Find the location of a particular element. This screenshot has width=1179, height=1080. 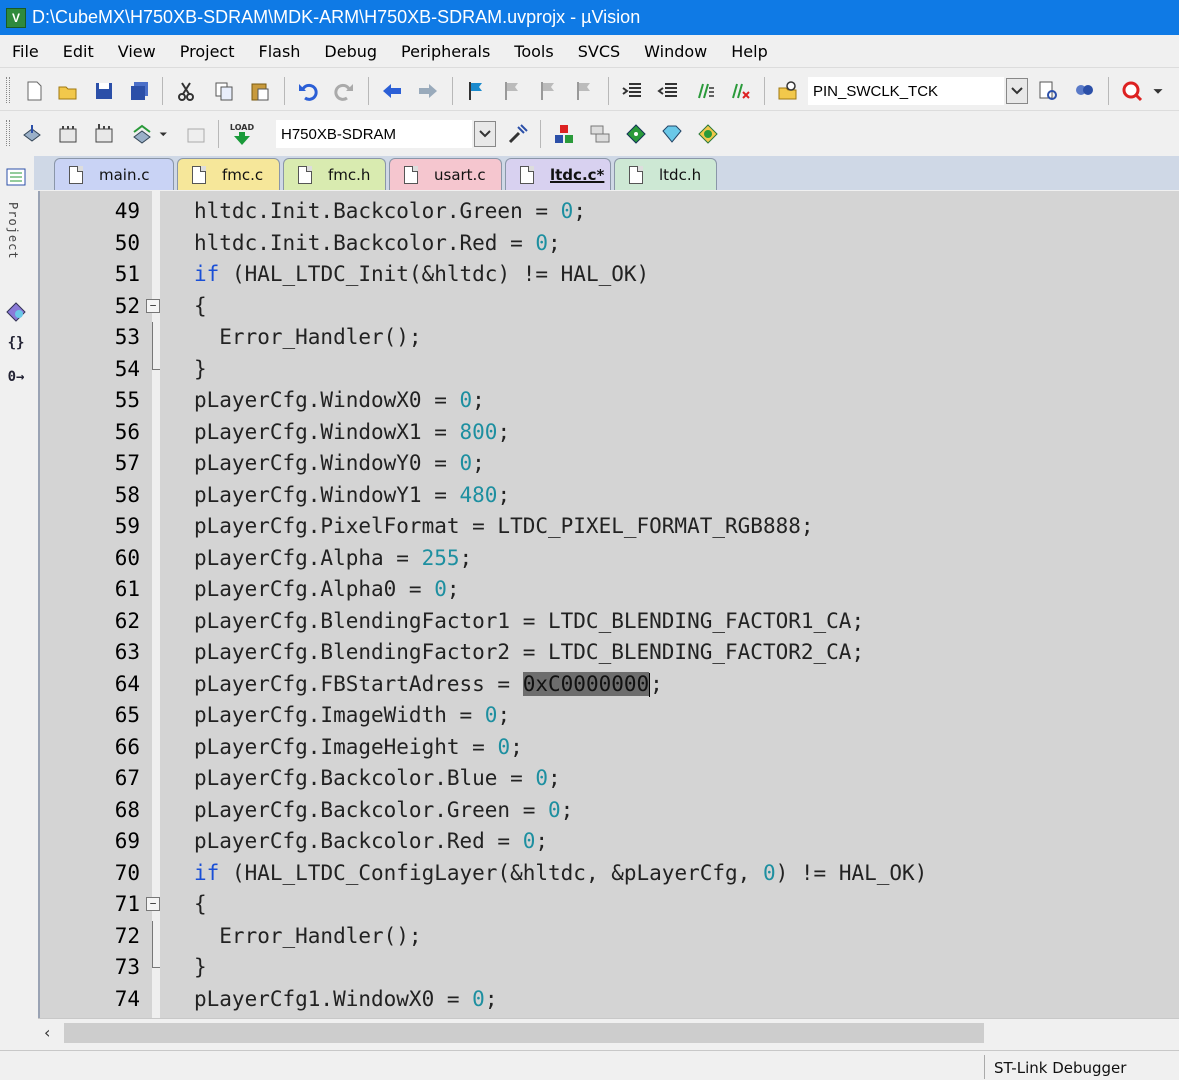

incremental-find-icon is located at coordinates (1048, 91).